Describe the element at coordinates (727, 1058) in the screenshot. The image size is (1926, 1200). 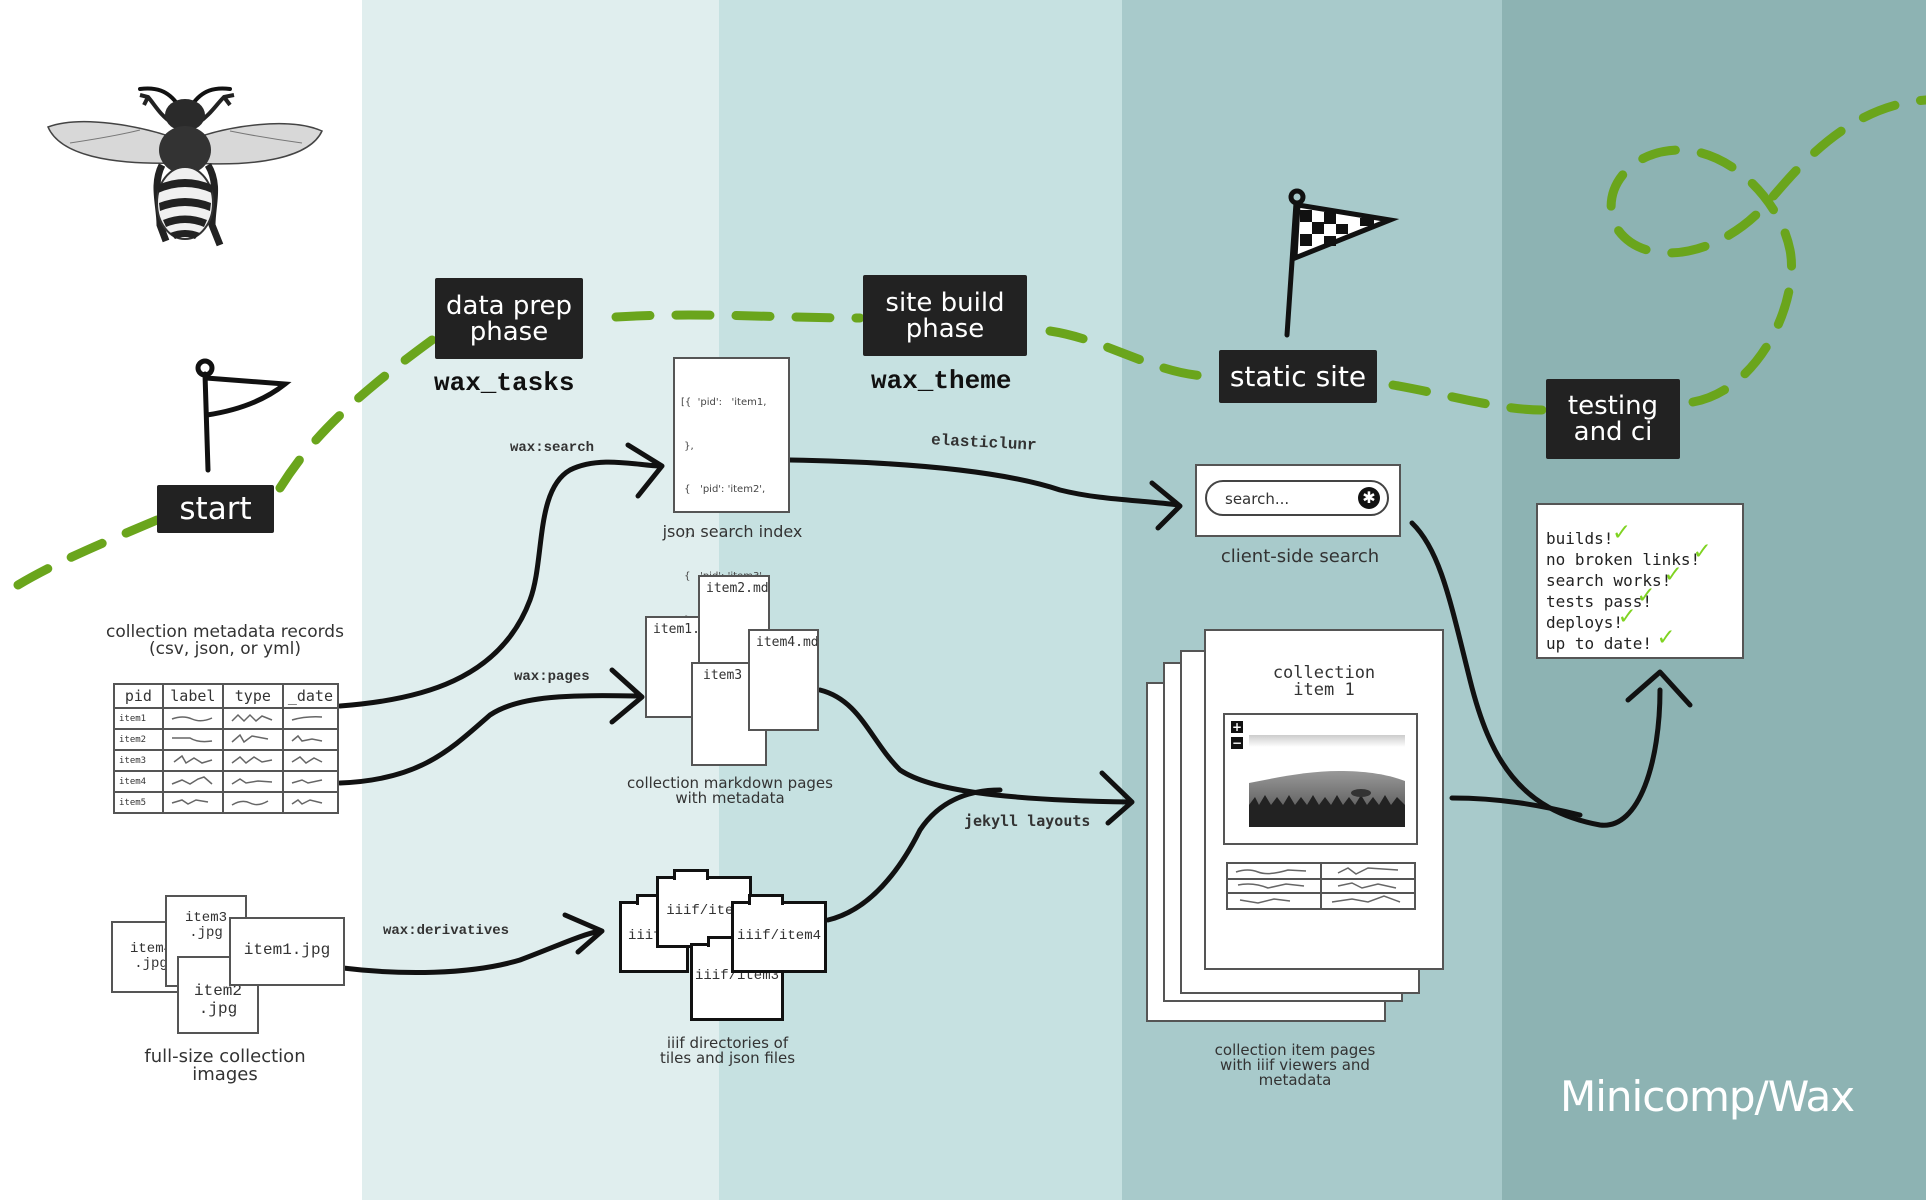
I see `iiif-caption-line2: tiles and json files` at that location.